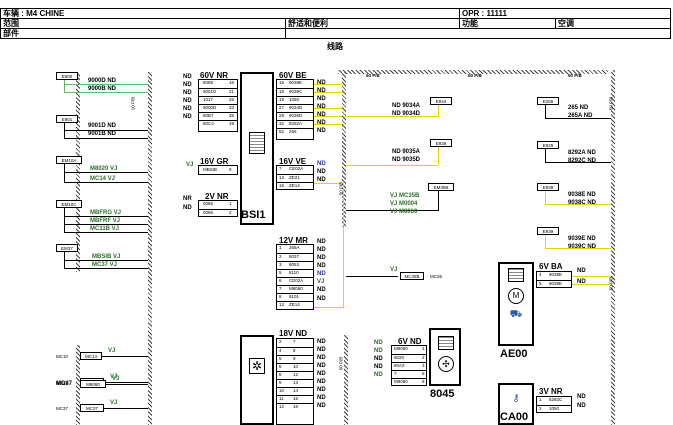 The width and height of the screenshot is (673, 425). What do you see at coordinates (335, 13) in the screenshot?
I see `header-row-1: 车辆 : M4 CHINE OPR : 11111` at bounding box center [335, 13].